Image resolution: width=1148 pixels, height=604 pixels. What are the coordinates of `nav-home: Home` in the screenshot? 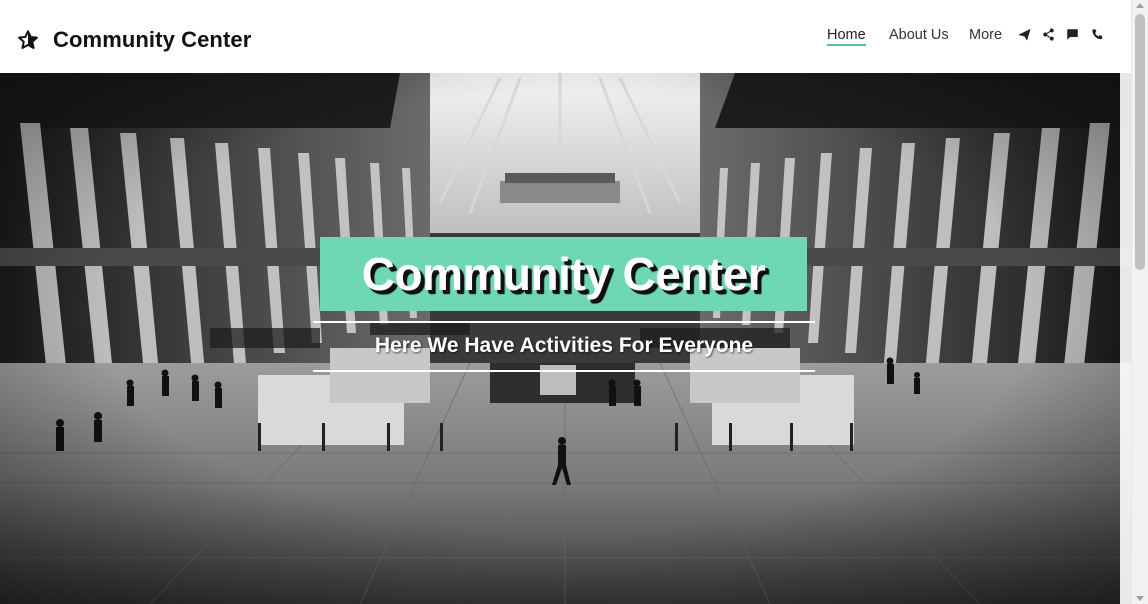 It's located at (846, 35).